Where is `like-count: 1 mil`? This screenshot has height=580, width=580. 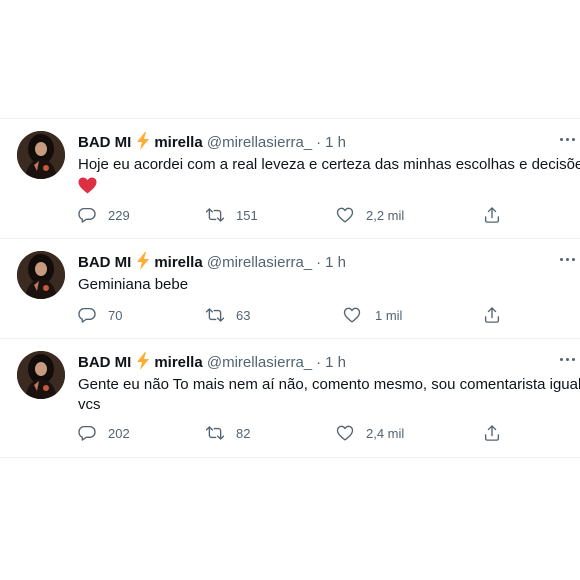
like-count: 1 mil is located at coordinates (389, 315).